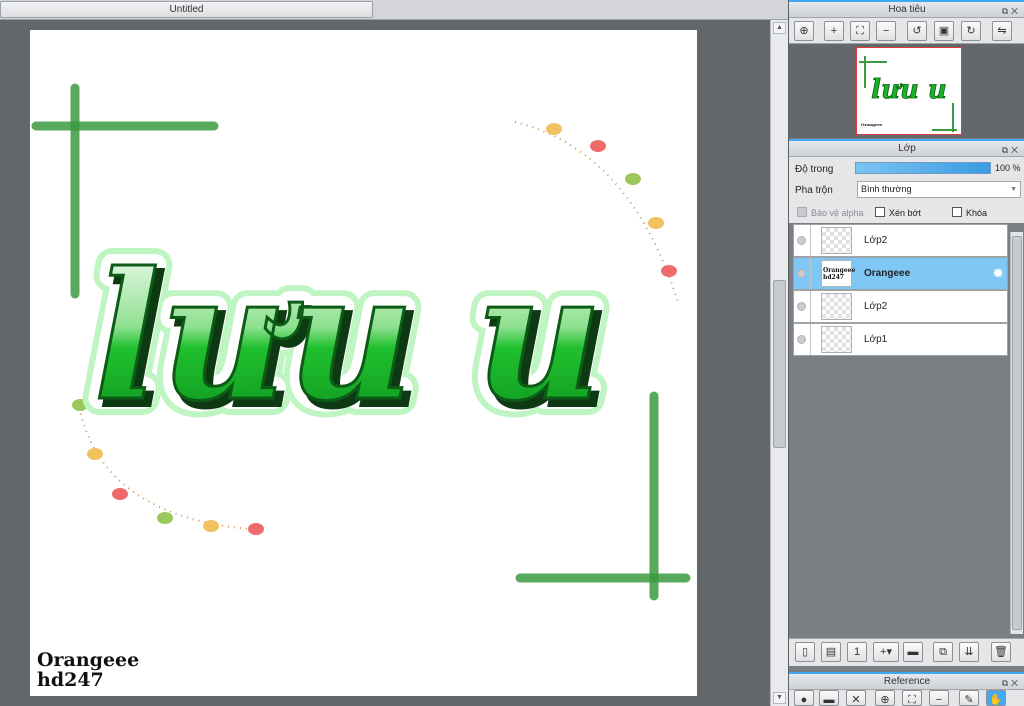  I want to click on reference-open-icon: ●, so click(804, 698).